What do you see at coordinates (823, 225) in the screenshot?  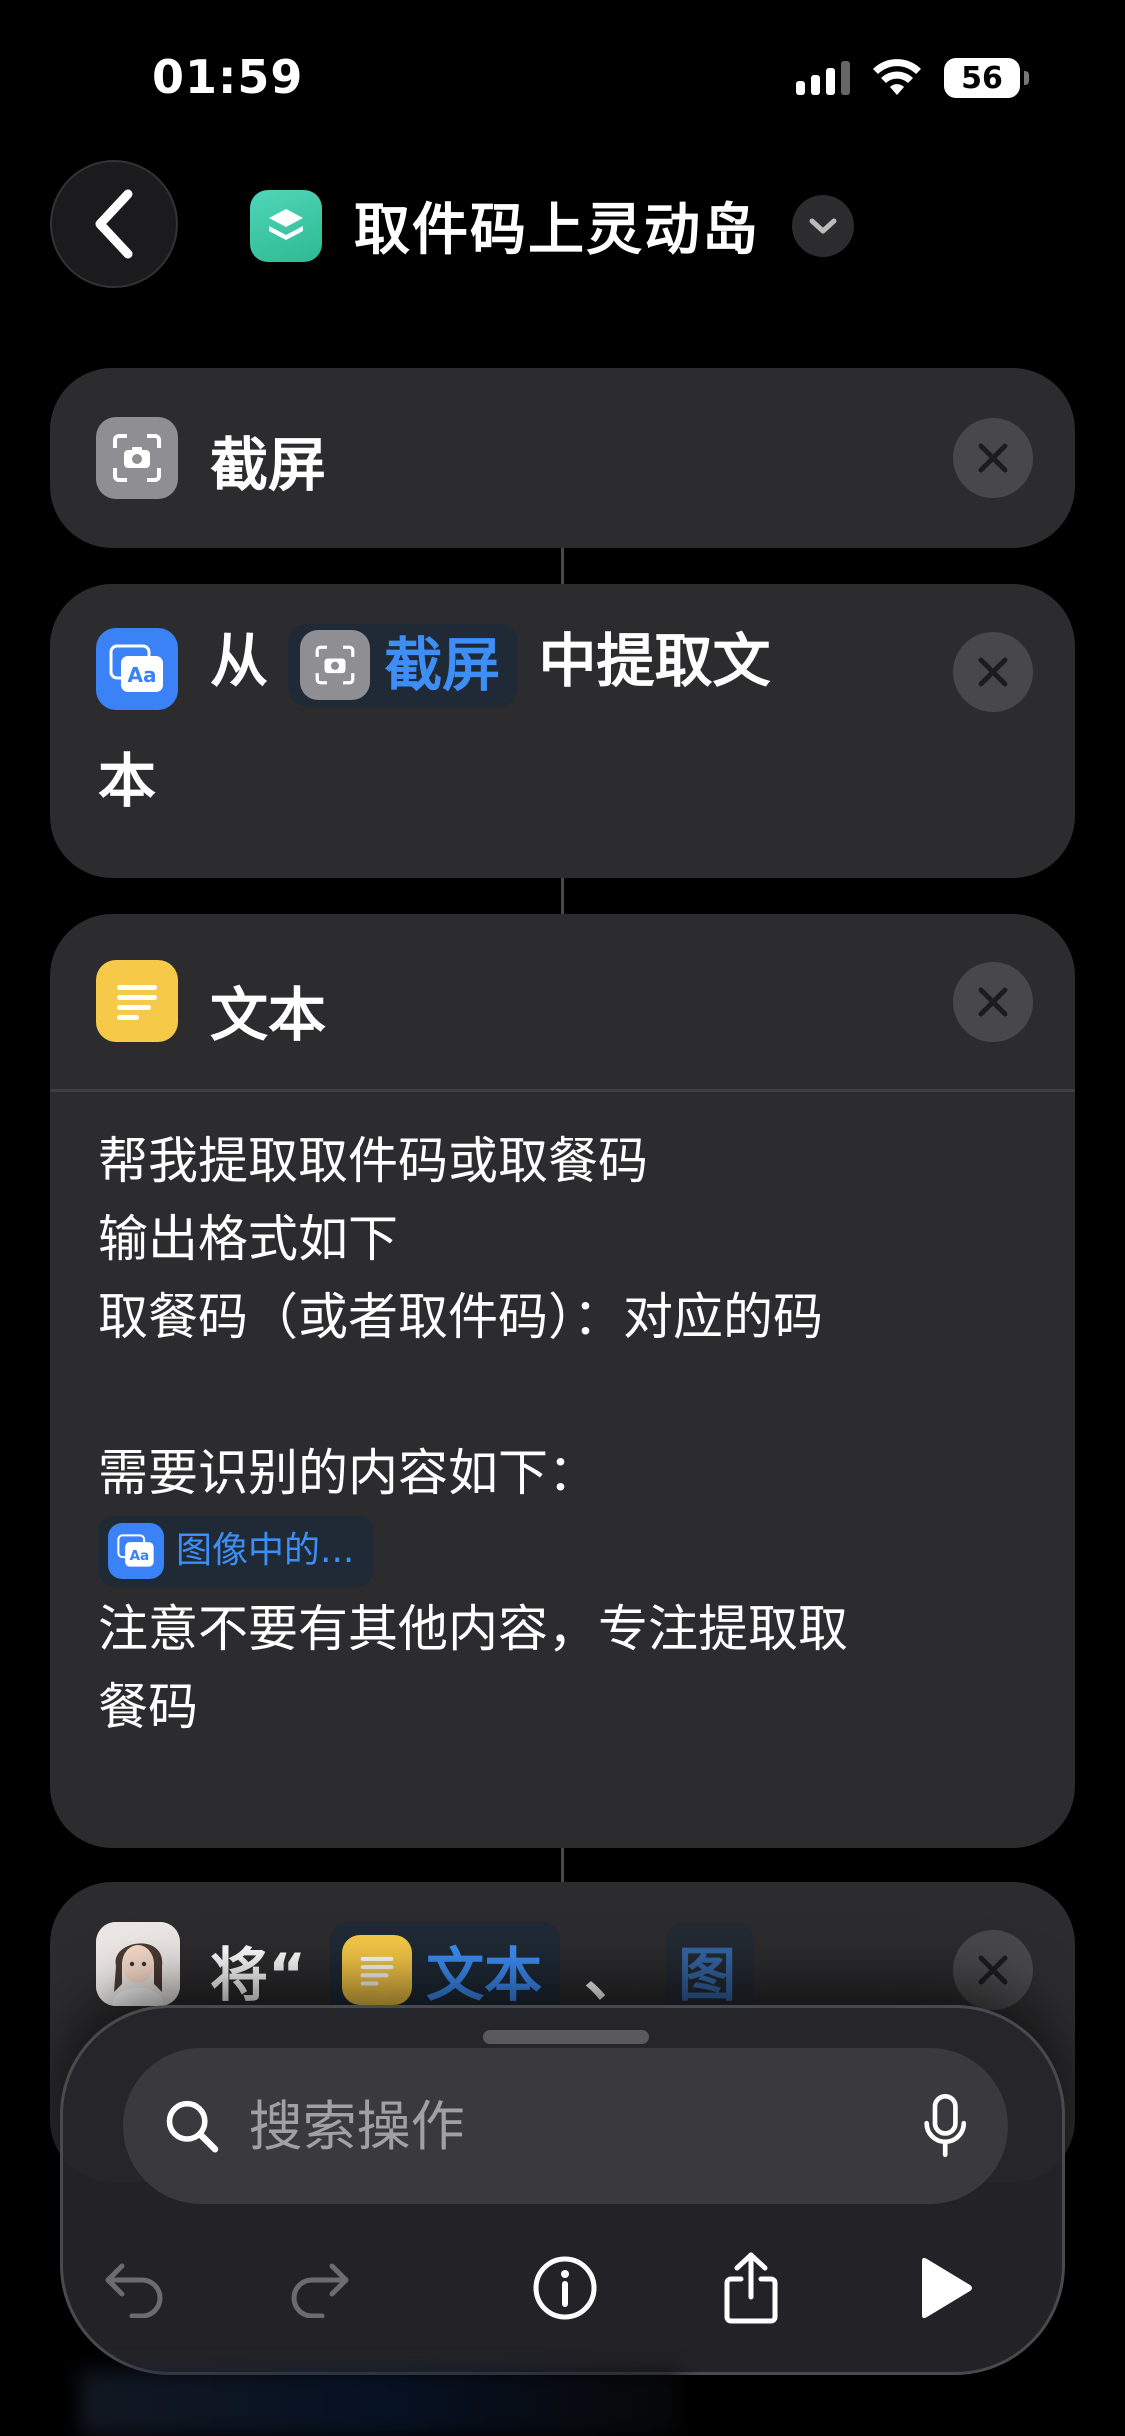 I see `chevron-down-icon` at bounding box center [823, 225].